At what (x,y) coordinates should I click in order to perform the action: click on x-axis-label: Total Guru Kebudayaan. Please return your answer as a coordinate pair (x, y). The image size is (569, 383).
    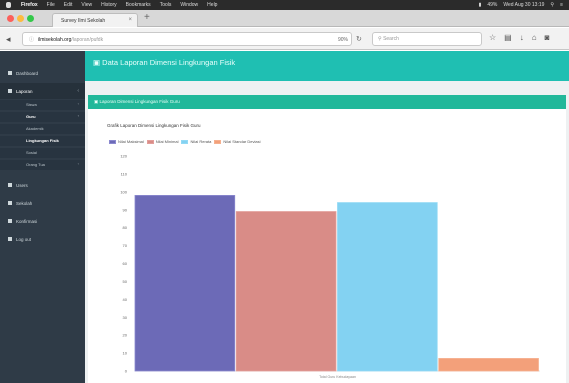
    Looking at the image, I should click on (337, 377).